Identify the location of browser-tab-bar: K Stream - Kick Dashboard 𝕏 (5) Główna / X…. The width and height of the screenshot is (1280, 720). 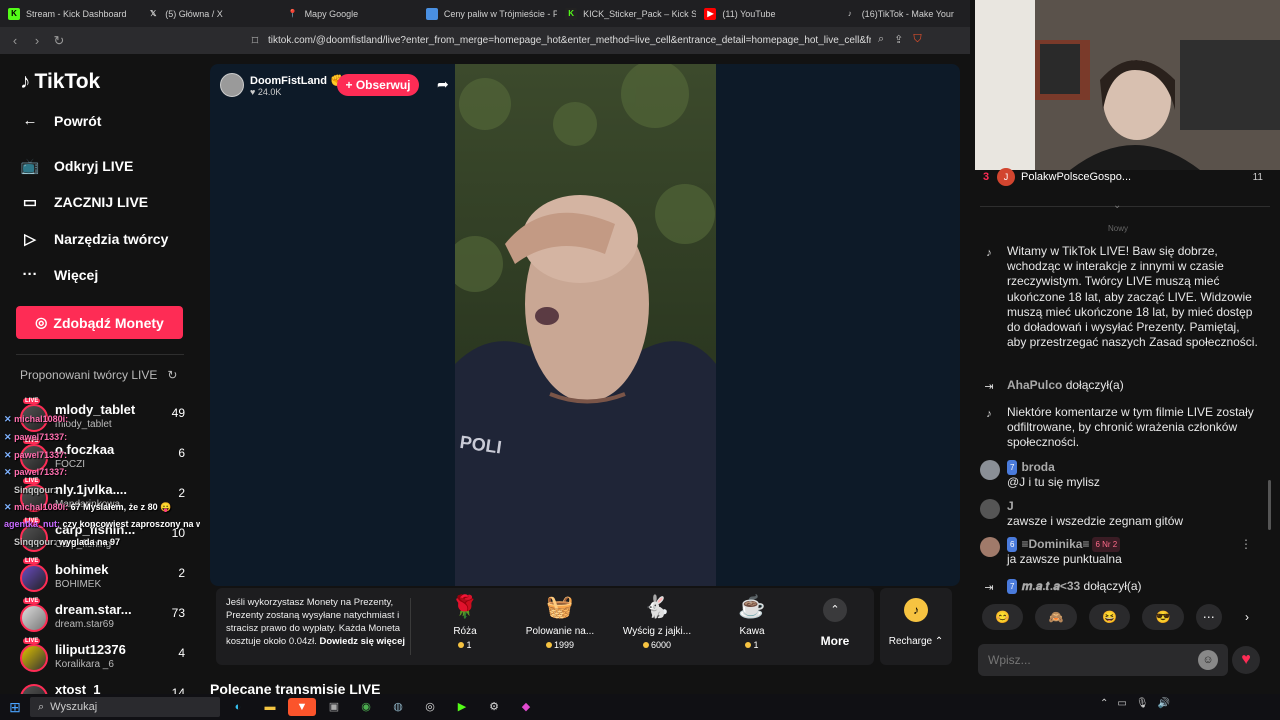
(487, 13).